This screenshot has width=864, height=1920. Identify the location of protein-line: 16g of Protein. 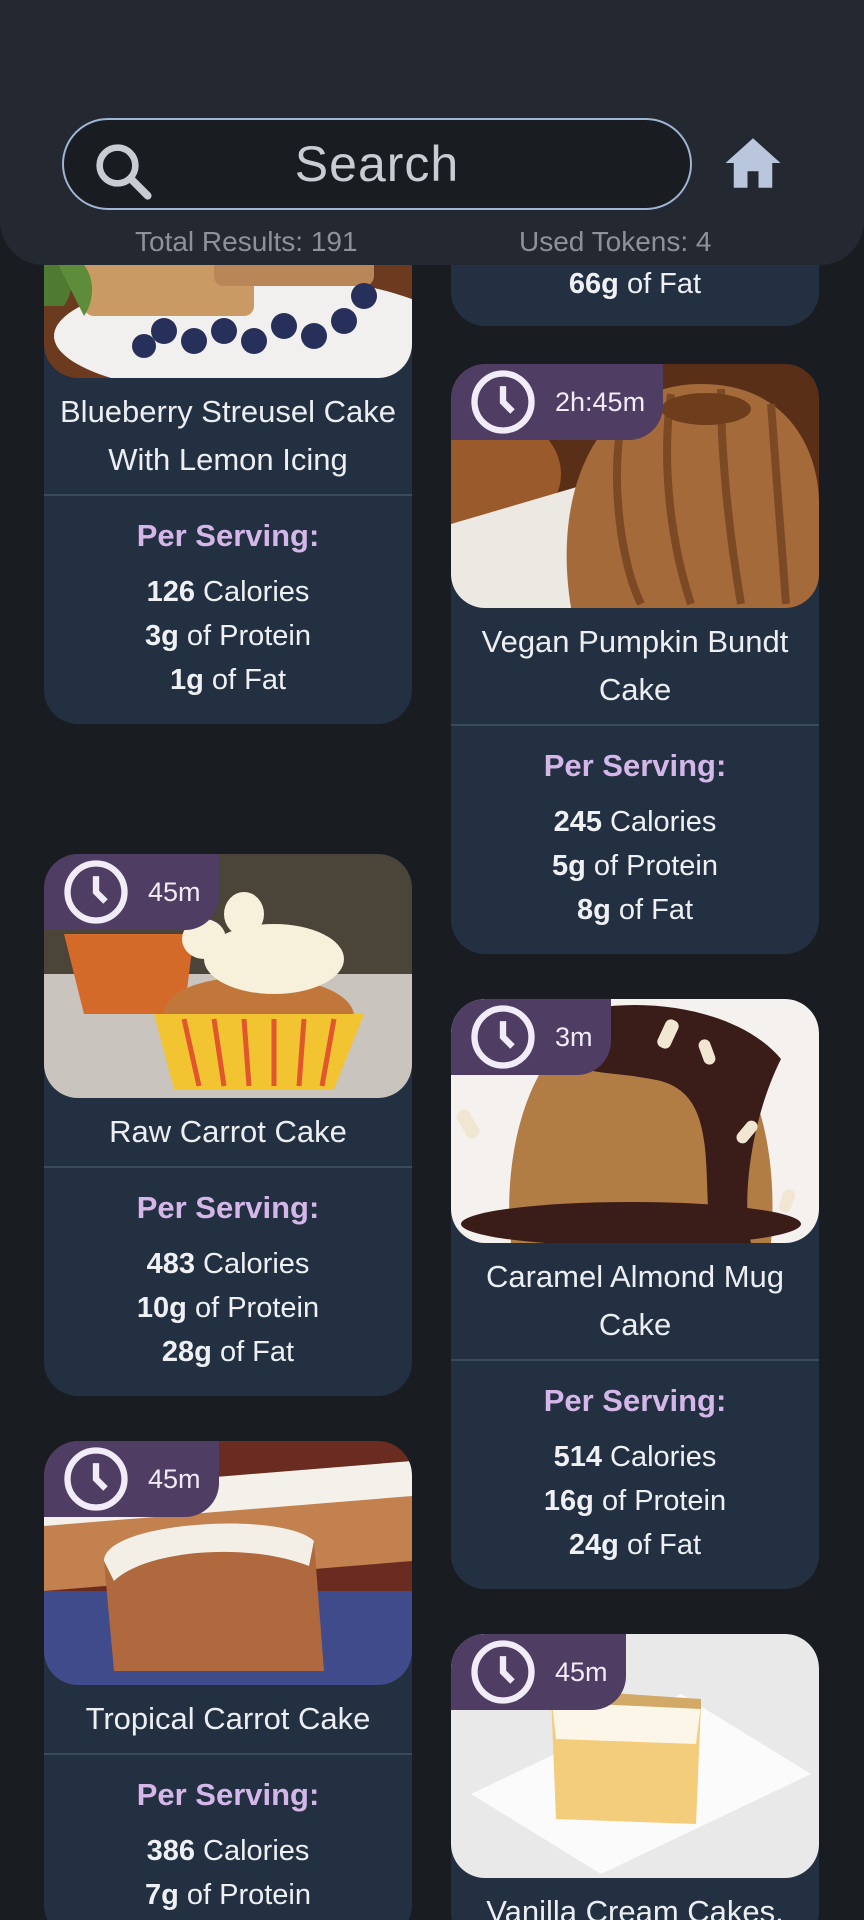
(635, 1501).